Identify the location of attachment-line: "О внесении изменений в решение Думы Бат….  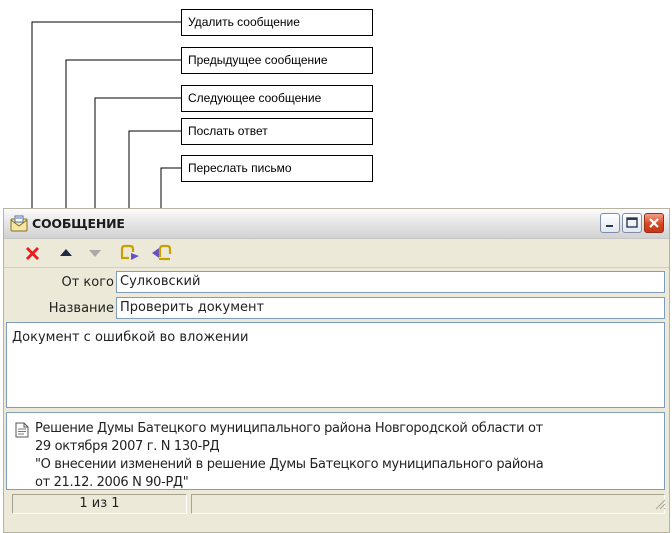
(289, 464).